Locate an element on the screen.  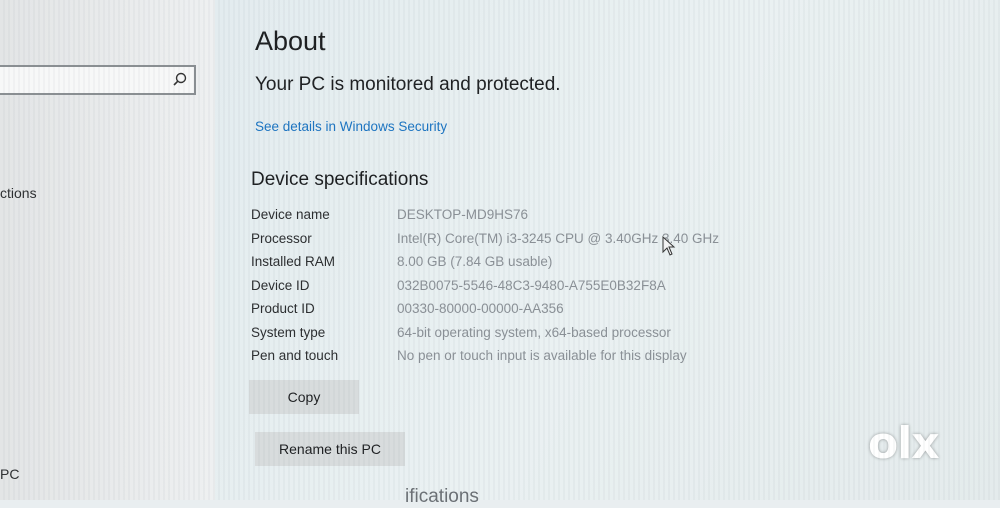
sidebar-item-partial-1: ctions is located at coordinates (18, 193).